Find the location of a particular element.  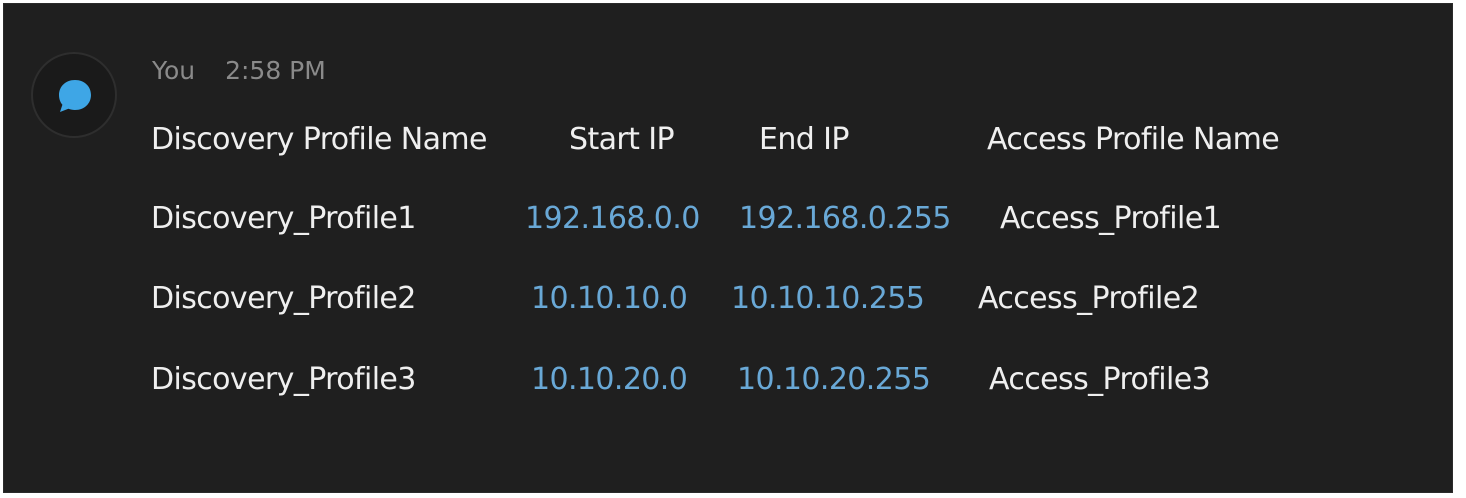

access-profile-name-cell: Access_Profile3 is located at coordinates (1100, 379).